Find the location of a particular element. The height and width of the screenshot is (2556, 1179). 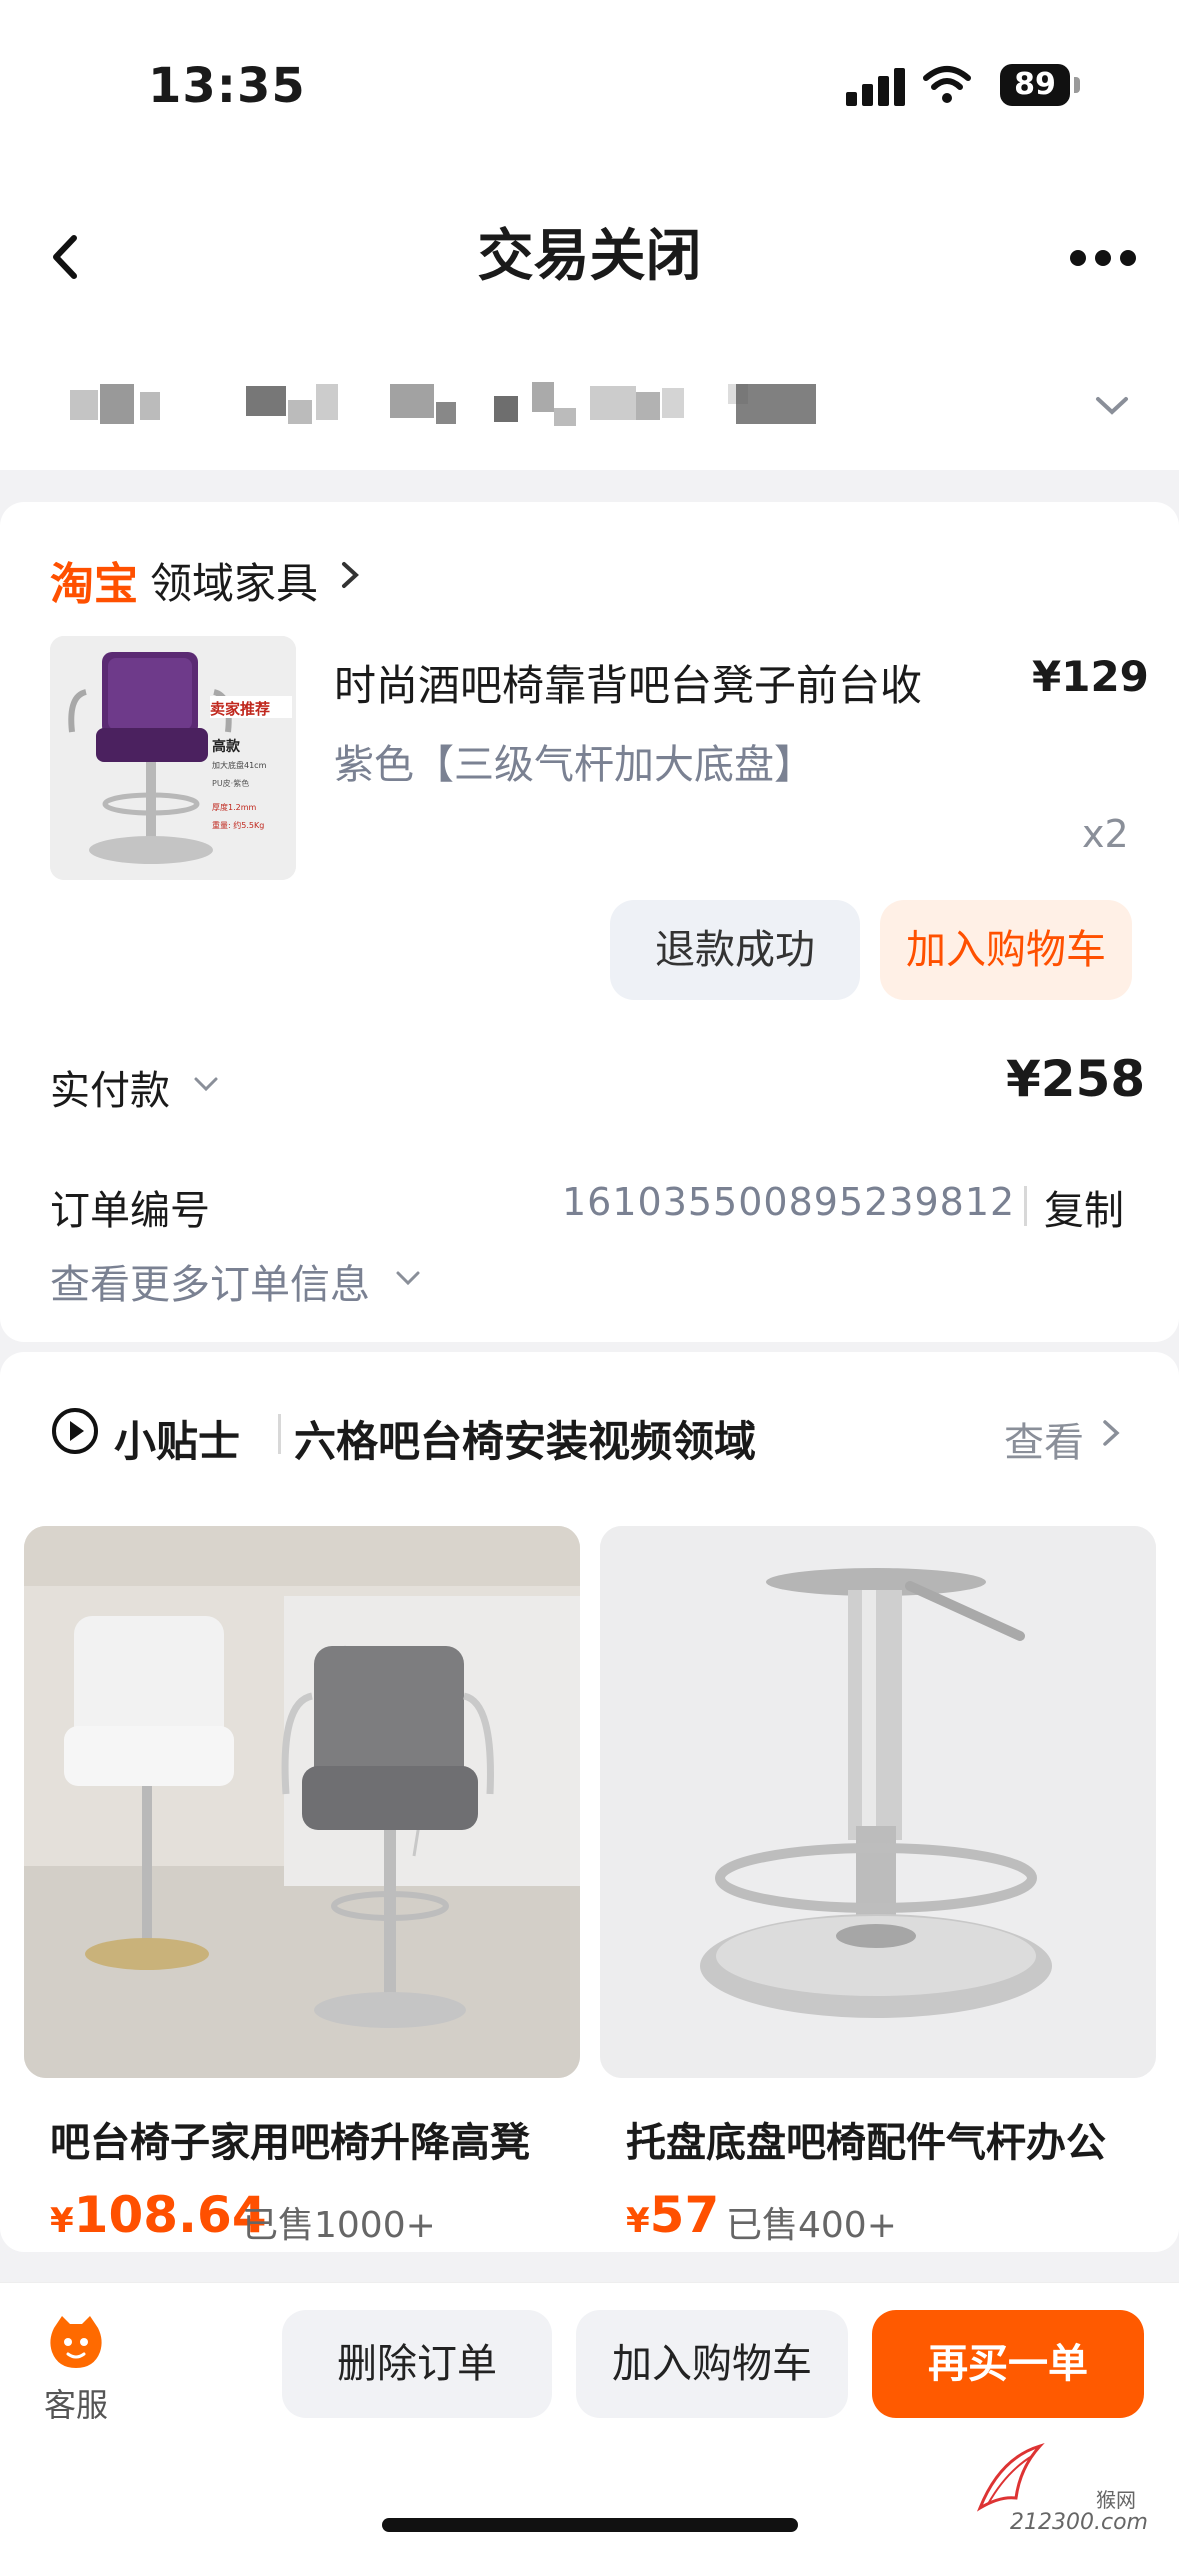

customer-service-icon is located at coordinates (76, 2342).